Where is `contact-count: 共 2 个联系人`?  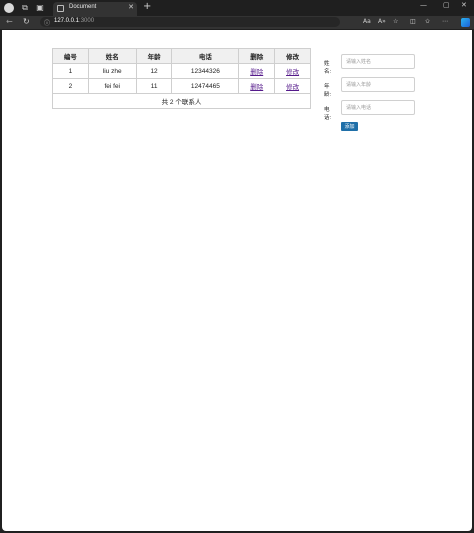
contact-count: 共 2 个联系人 is located at coordinates (181, 101).